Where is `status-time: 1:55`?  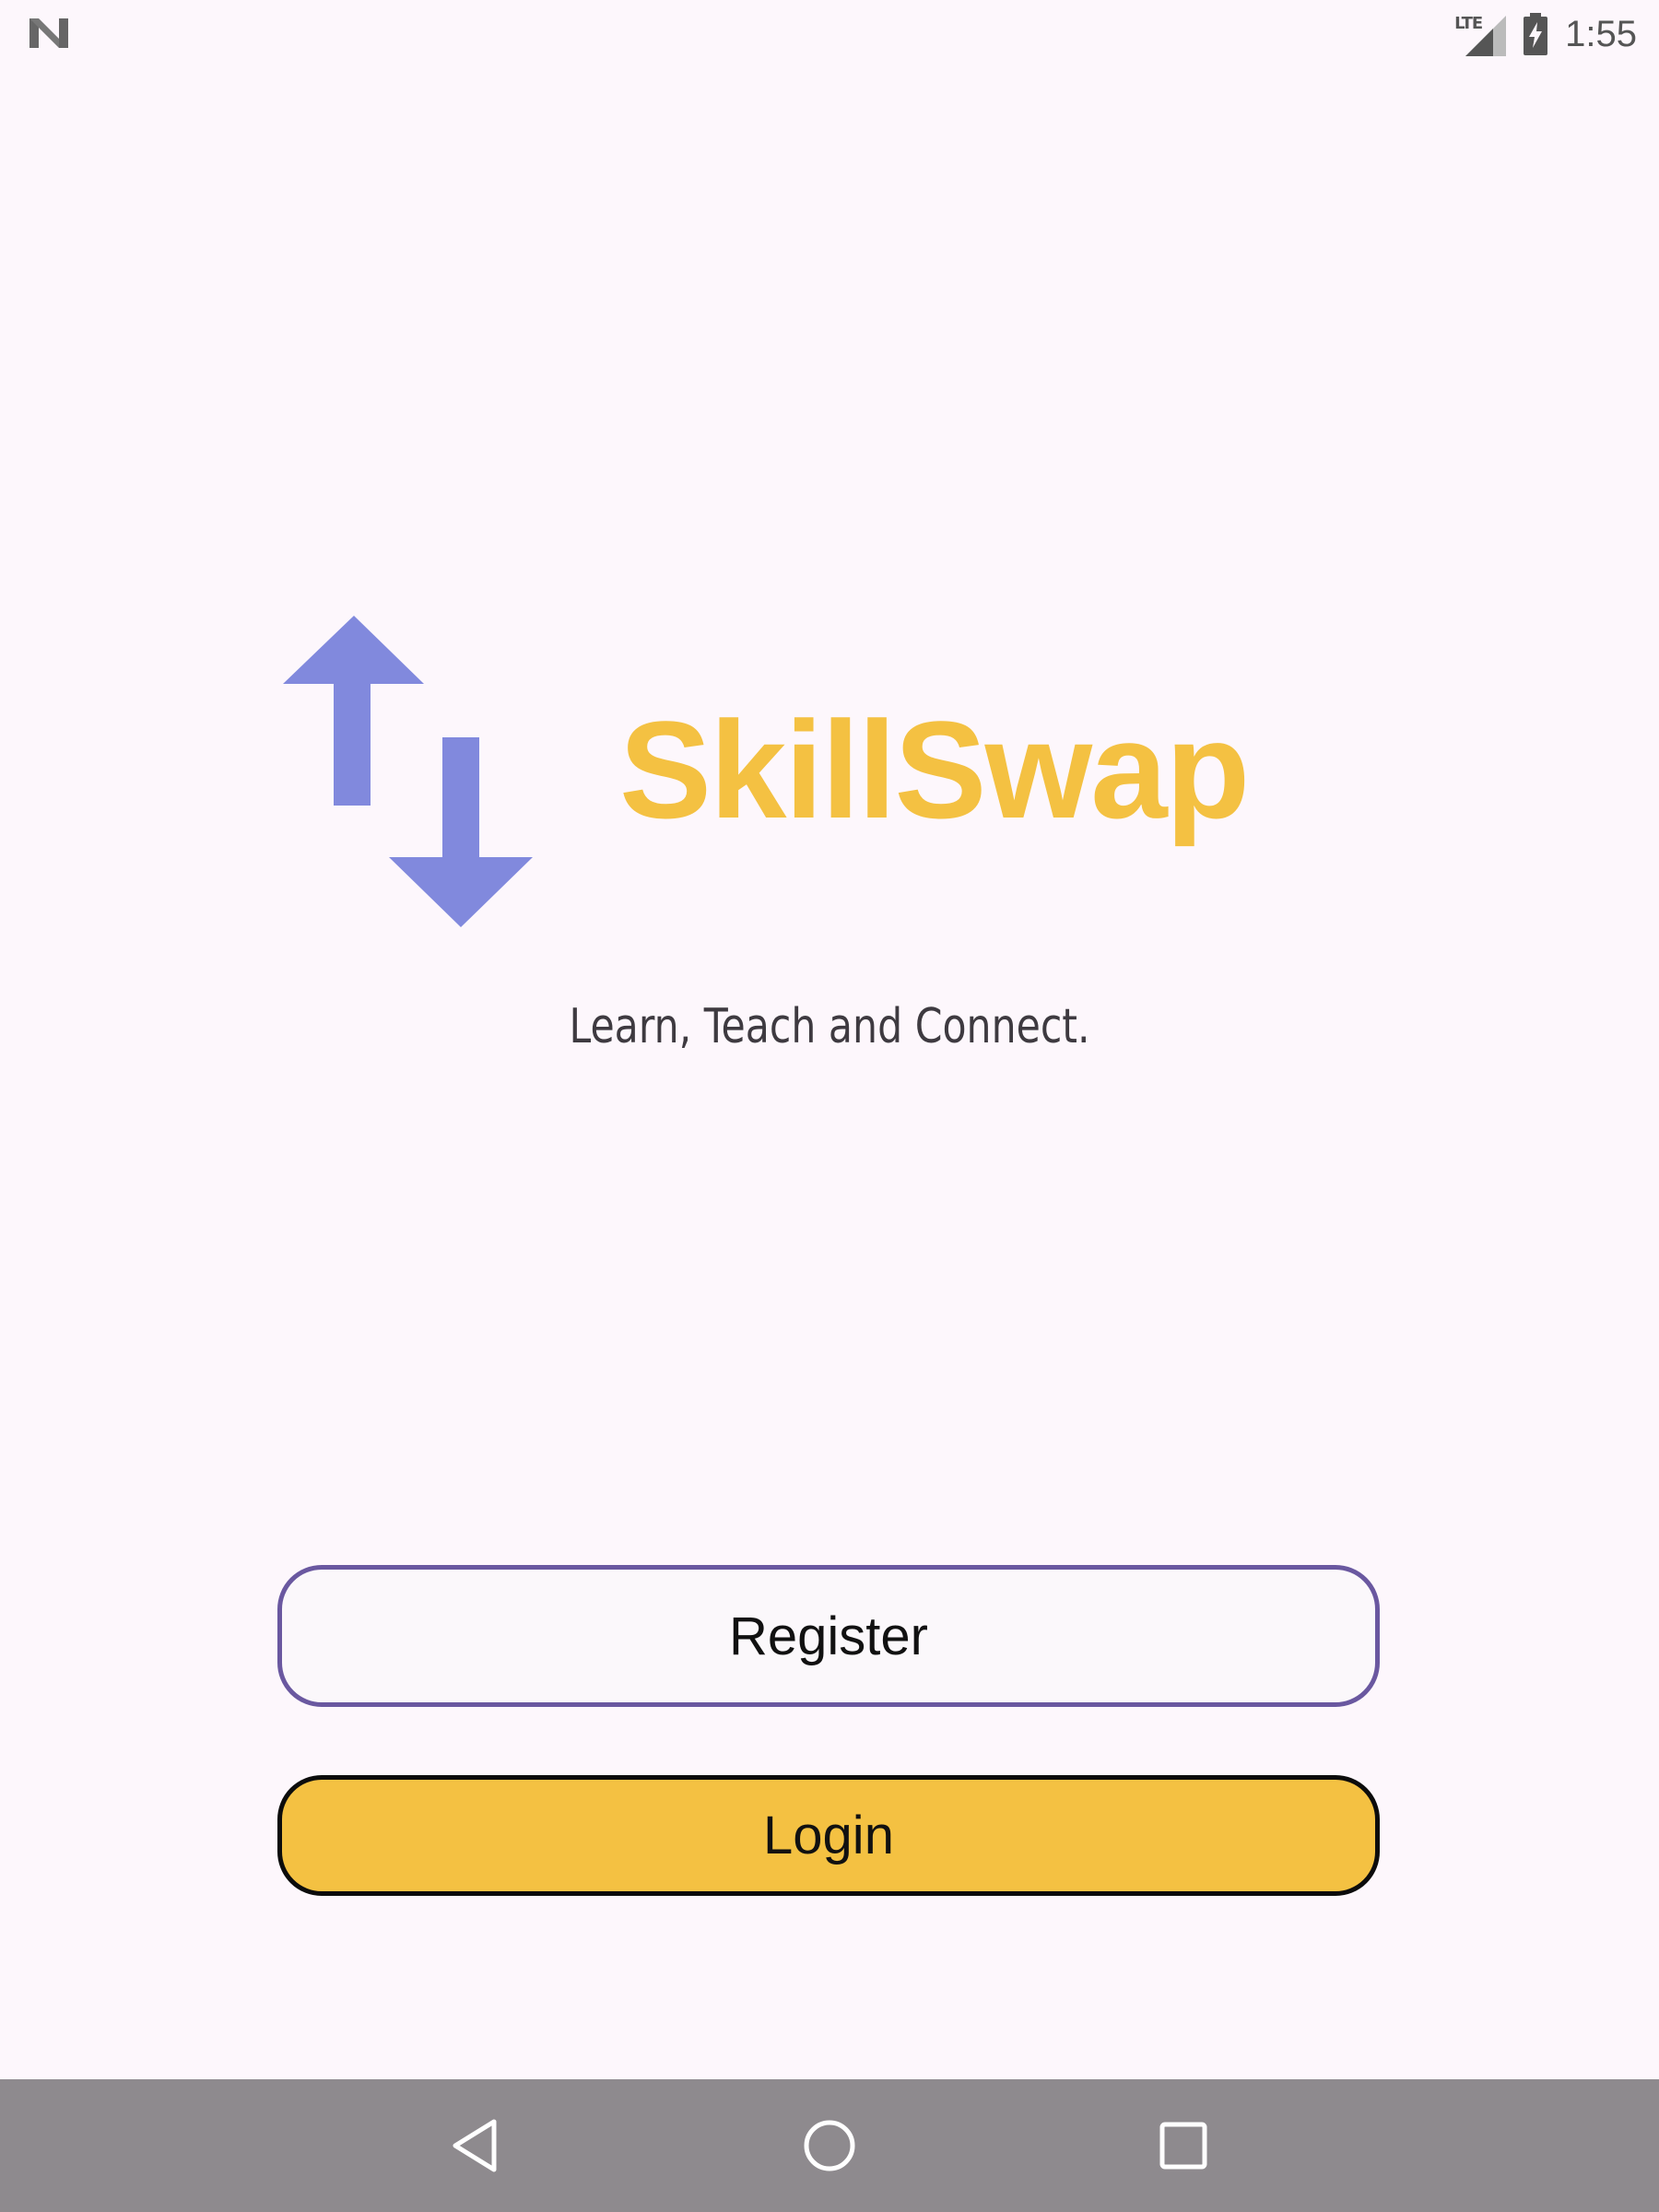 status-time: 1:55 is located at coordinates (1601, 33).